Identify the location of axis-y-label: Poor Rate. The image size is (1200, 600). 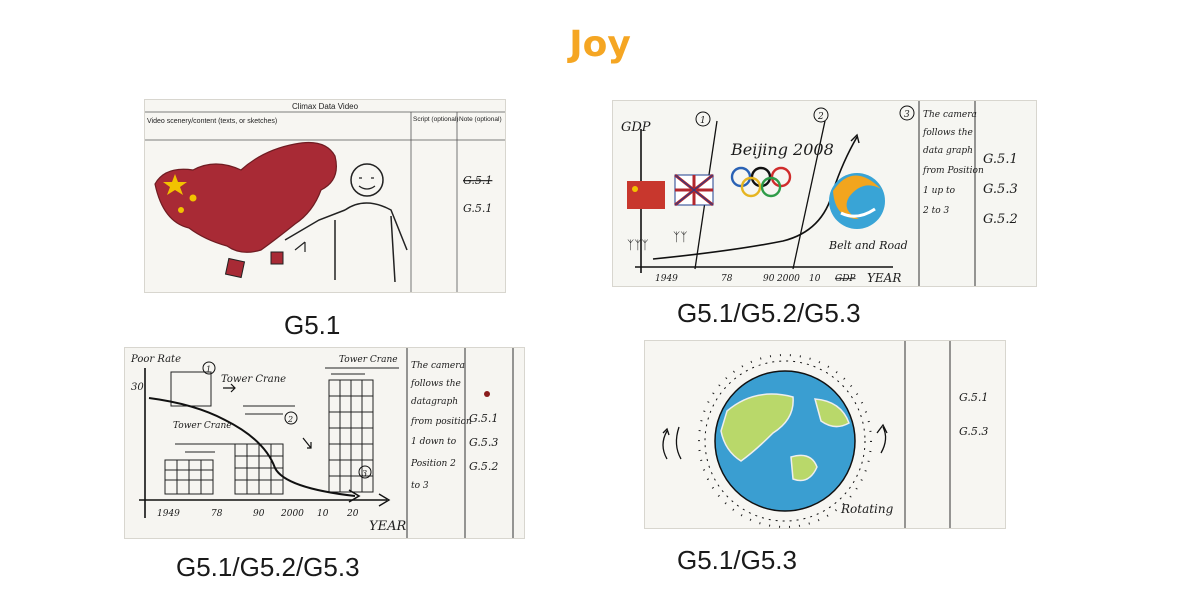
(155, 359).